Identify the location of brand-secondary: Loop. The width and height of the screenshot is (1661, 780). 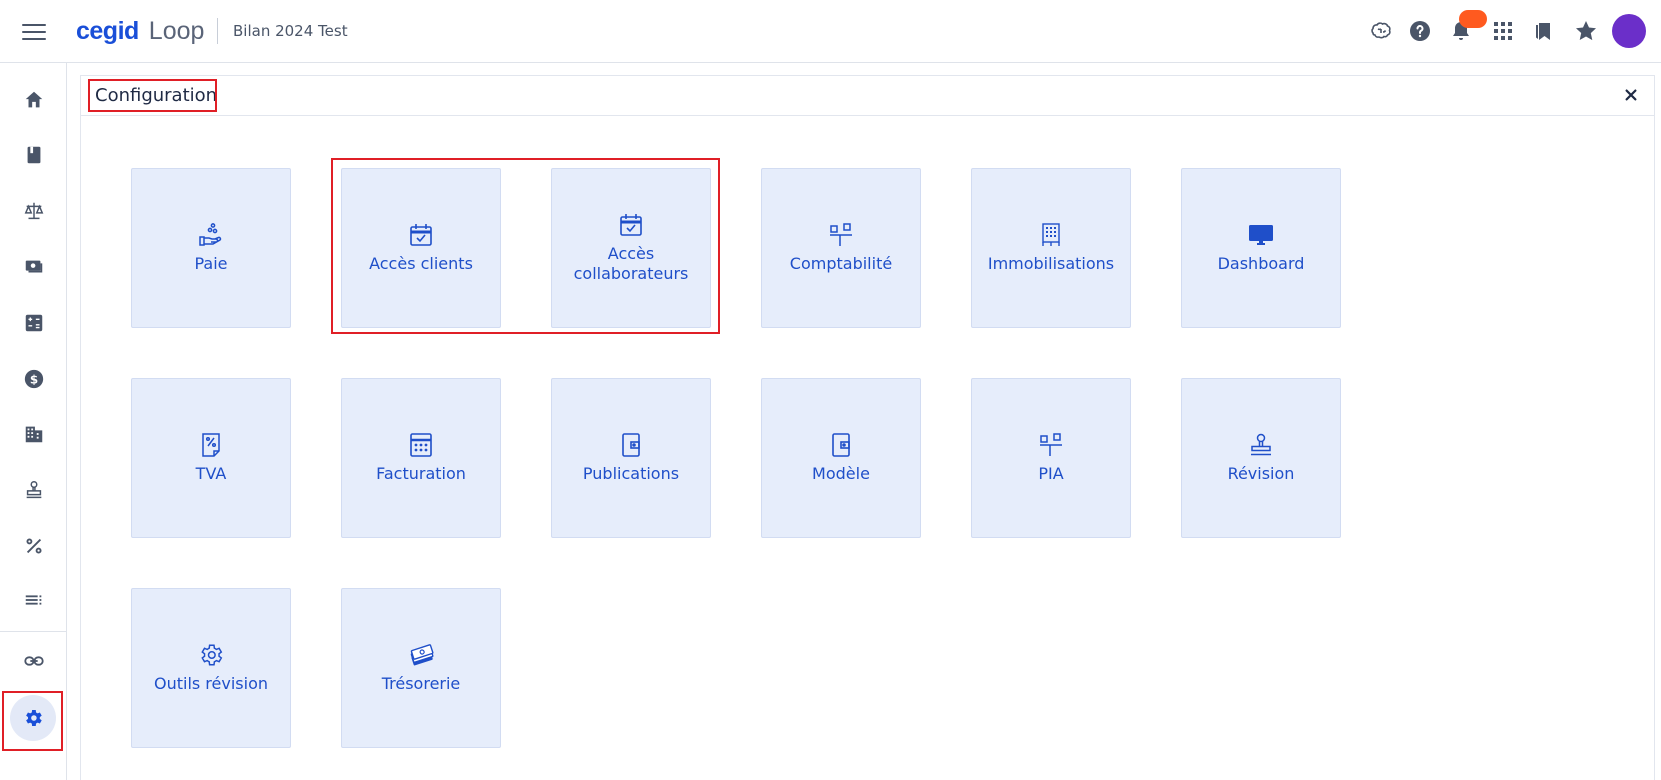
(176, 30).